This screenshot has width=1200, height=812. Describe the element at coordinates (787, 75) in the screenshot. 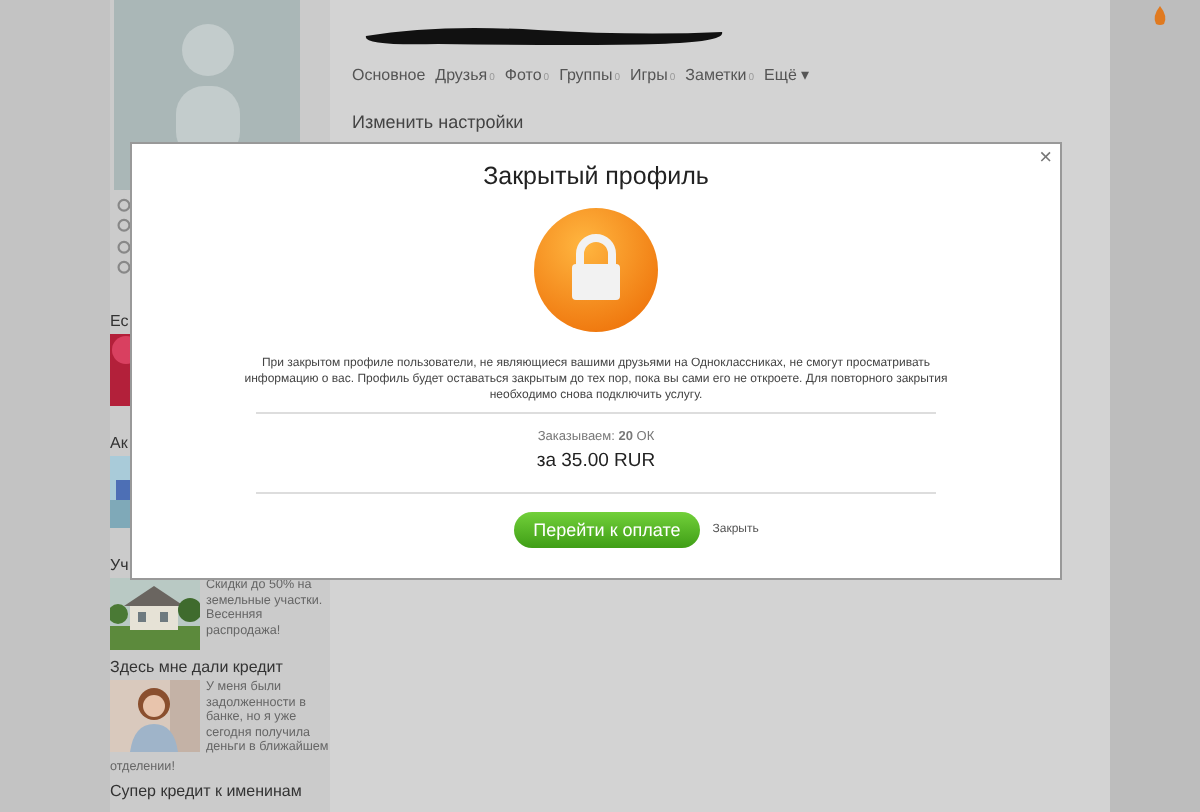

I see `nav-tab: Ещё ▾` at that location.